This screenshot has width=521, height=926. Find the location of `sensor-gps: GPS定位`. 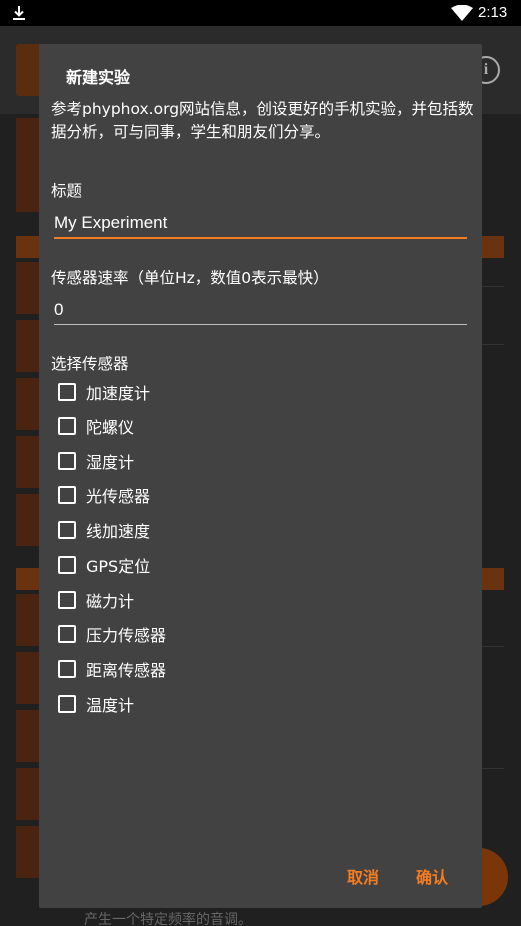

sensor-gps: GPS定位 is located at coordinates (208, 565).